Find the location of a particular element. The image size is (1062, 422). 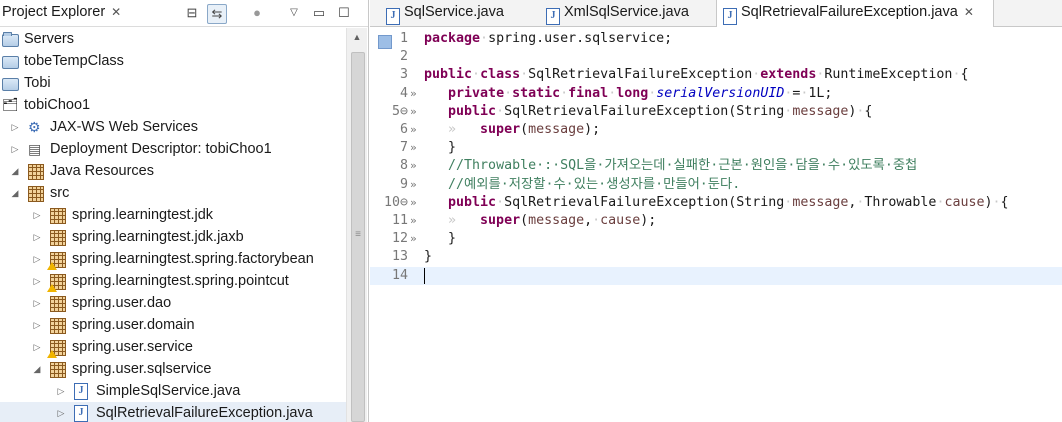

tree-item: ▷ spring.user.service is located at coordinates (173, 347).